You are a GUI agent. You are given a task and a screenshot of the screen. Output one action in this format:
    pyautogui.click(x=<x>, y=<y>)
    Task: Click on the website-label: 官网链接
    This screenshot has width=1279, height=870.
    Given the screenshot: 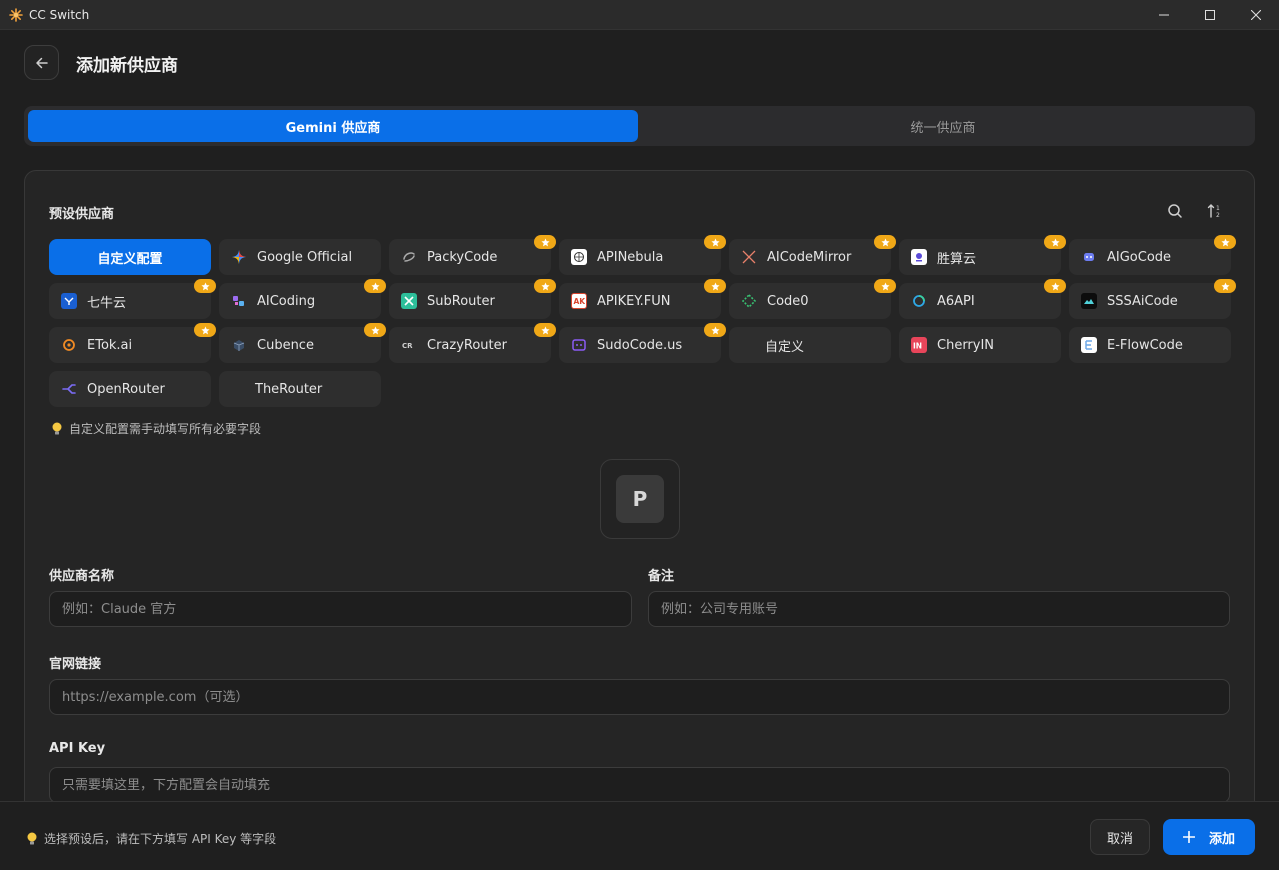 What is the action you would take?
    pyautogui.click(x=75, y=664)
    